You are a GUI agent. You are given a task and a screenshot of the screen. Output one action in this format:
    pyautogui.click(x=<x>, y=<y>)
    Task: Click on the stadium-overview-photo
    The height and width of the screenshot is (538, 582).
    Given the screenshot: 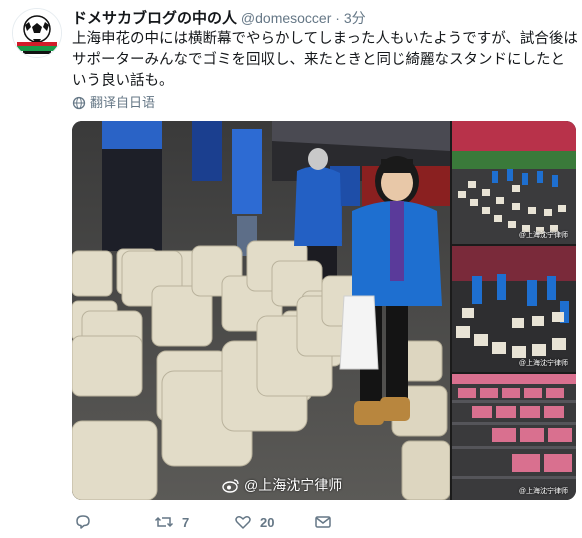 What is the action you would take?
    pyautogui.click(x=514, y=182)
    